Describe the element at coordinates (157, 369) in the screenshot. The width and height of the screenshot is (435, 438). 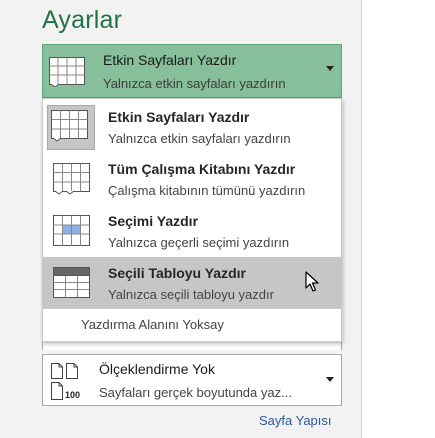
I see `scaling-label: Ölçeklendirme Yok` at that location.